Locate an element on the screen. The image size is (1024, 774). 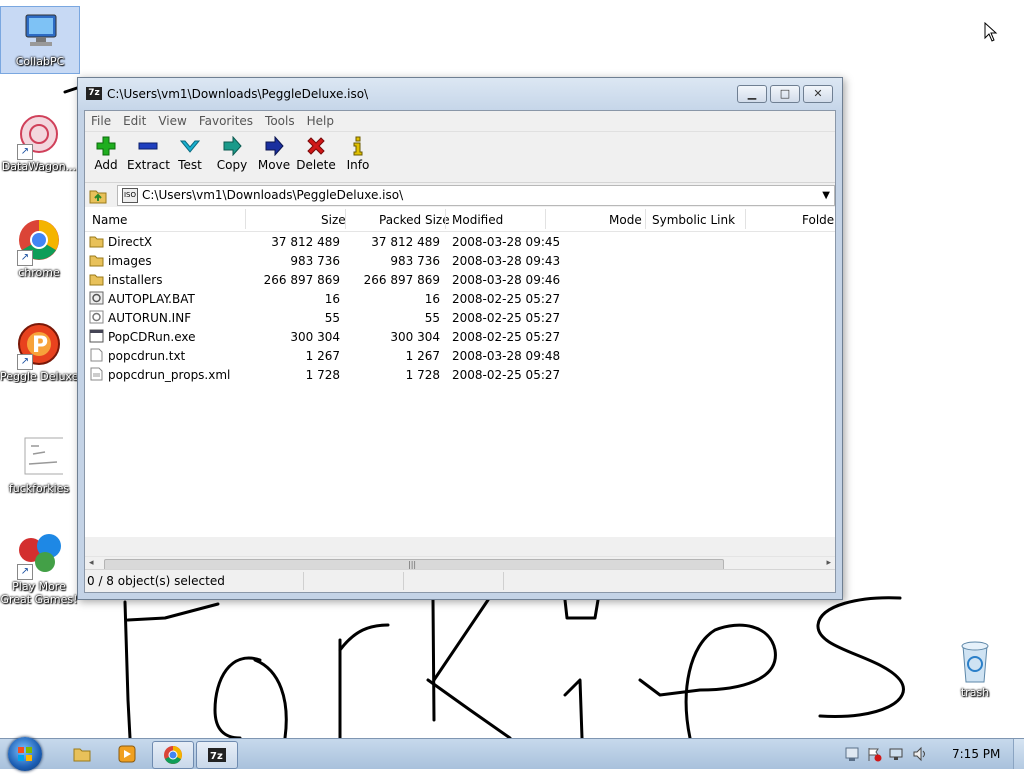
add-icon is located at coordinates (106, 146).